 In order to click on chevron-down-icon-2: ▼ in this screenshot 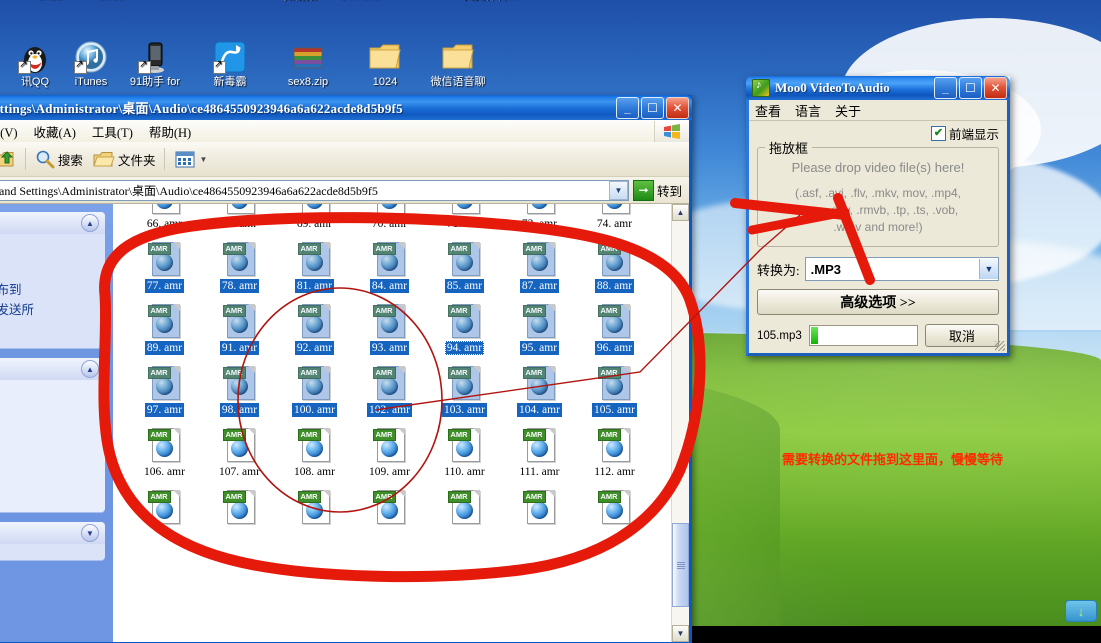, I will do `click(90, 533)`.